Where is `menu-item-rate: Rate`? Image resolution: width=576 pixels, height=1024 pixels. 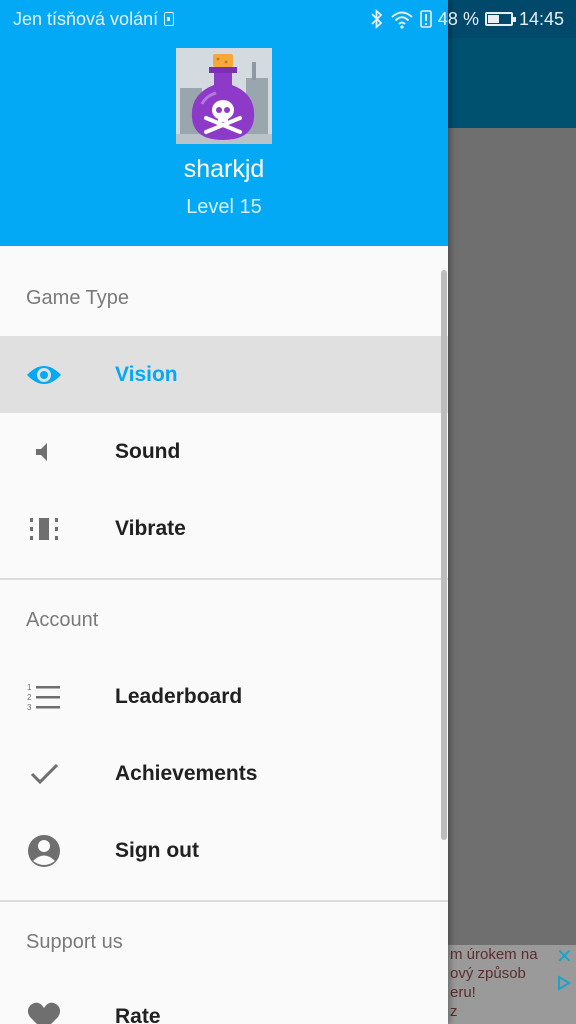
menu-item-rate: Rate is located at coordinates (224, 1001).